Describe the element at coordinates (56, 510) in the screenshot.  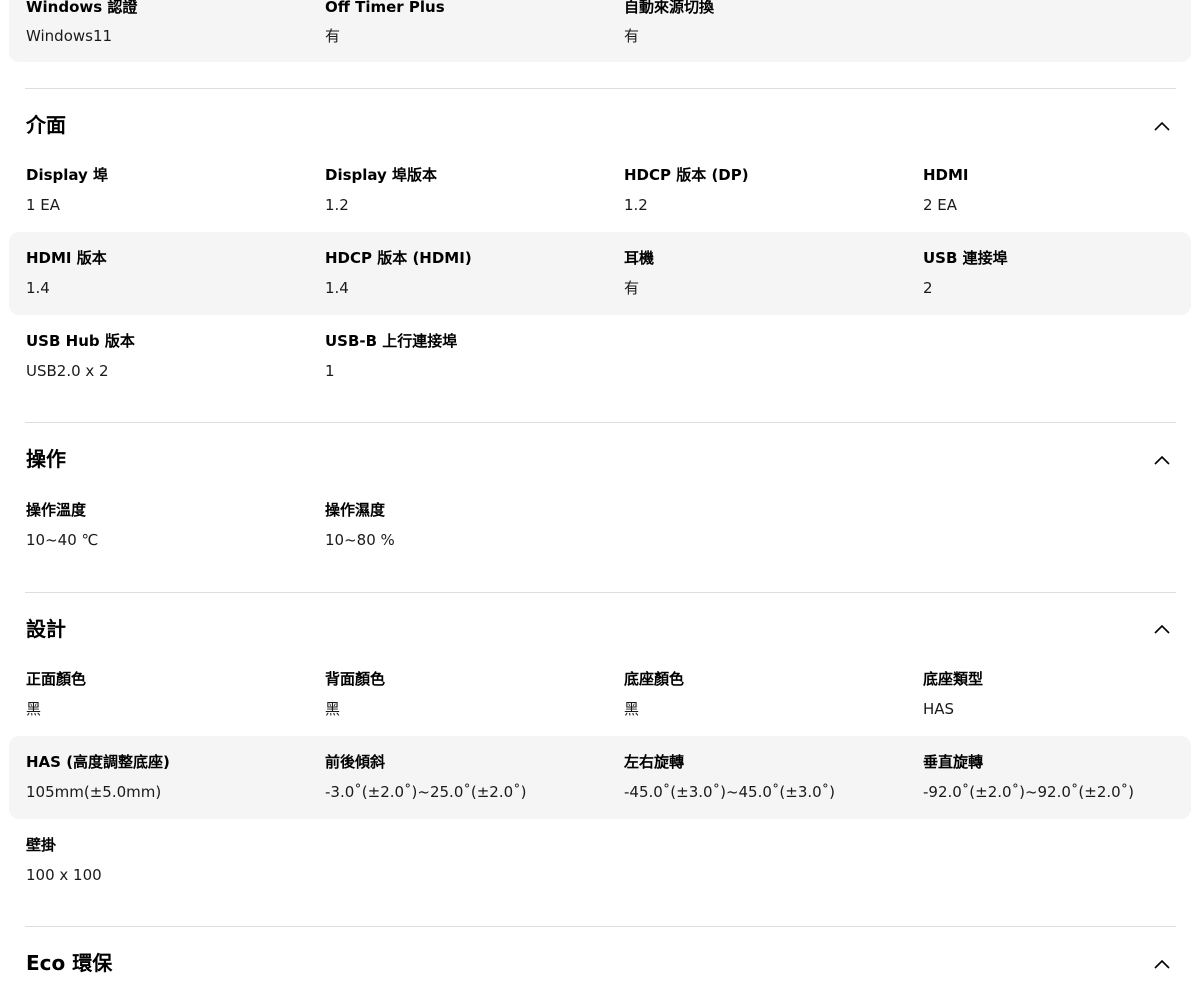
I see `spec-label: 操作溫度` at that location.